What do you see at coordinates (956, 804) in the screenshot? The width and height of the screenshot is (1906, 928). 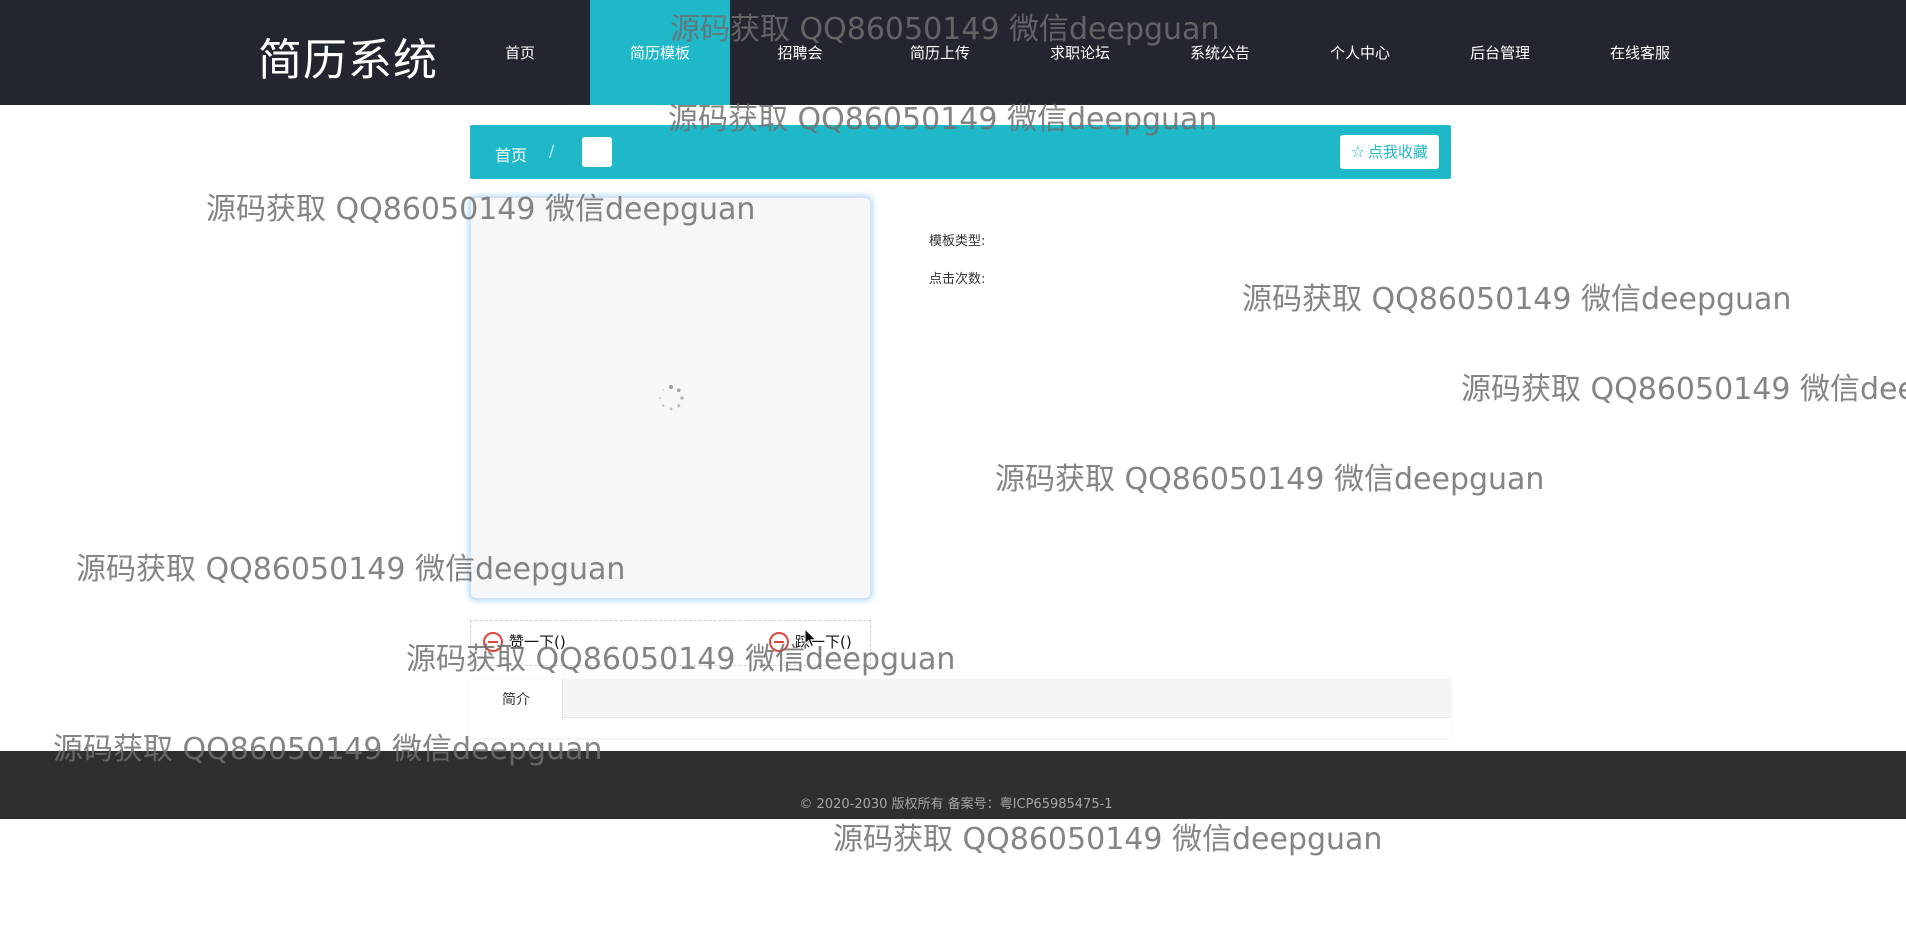 I see `footer-copyright: © 2020-2030 版权所有 备案号：粤ICP65985475-1` at bounding box center [956, 804].